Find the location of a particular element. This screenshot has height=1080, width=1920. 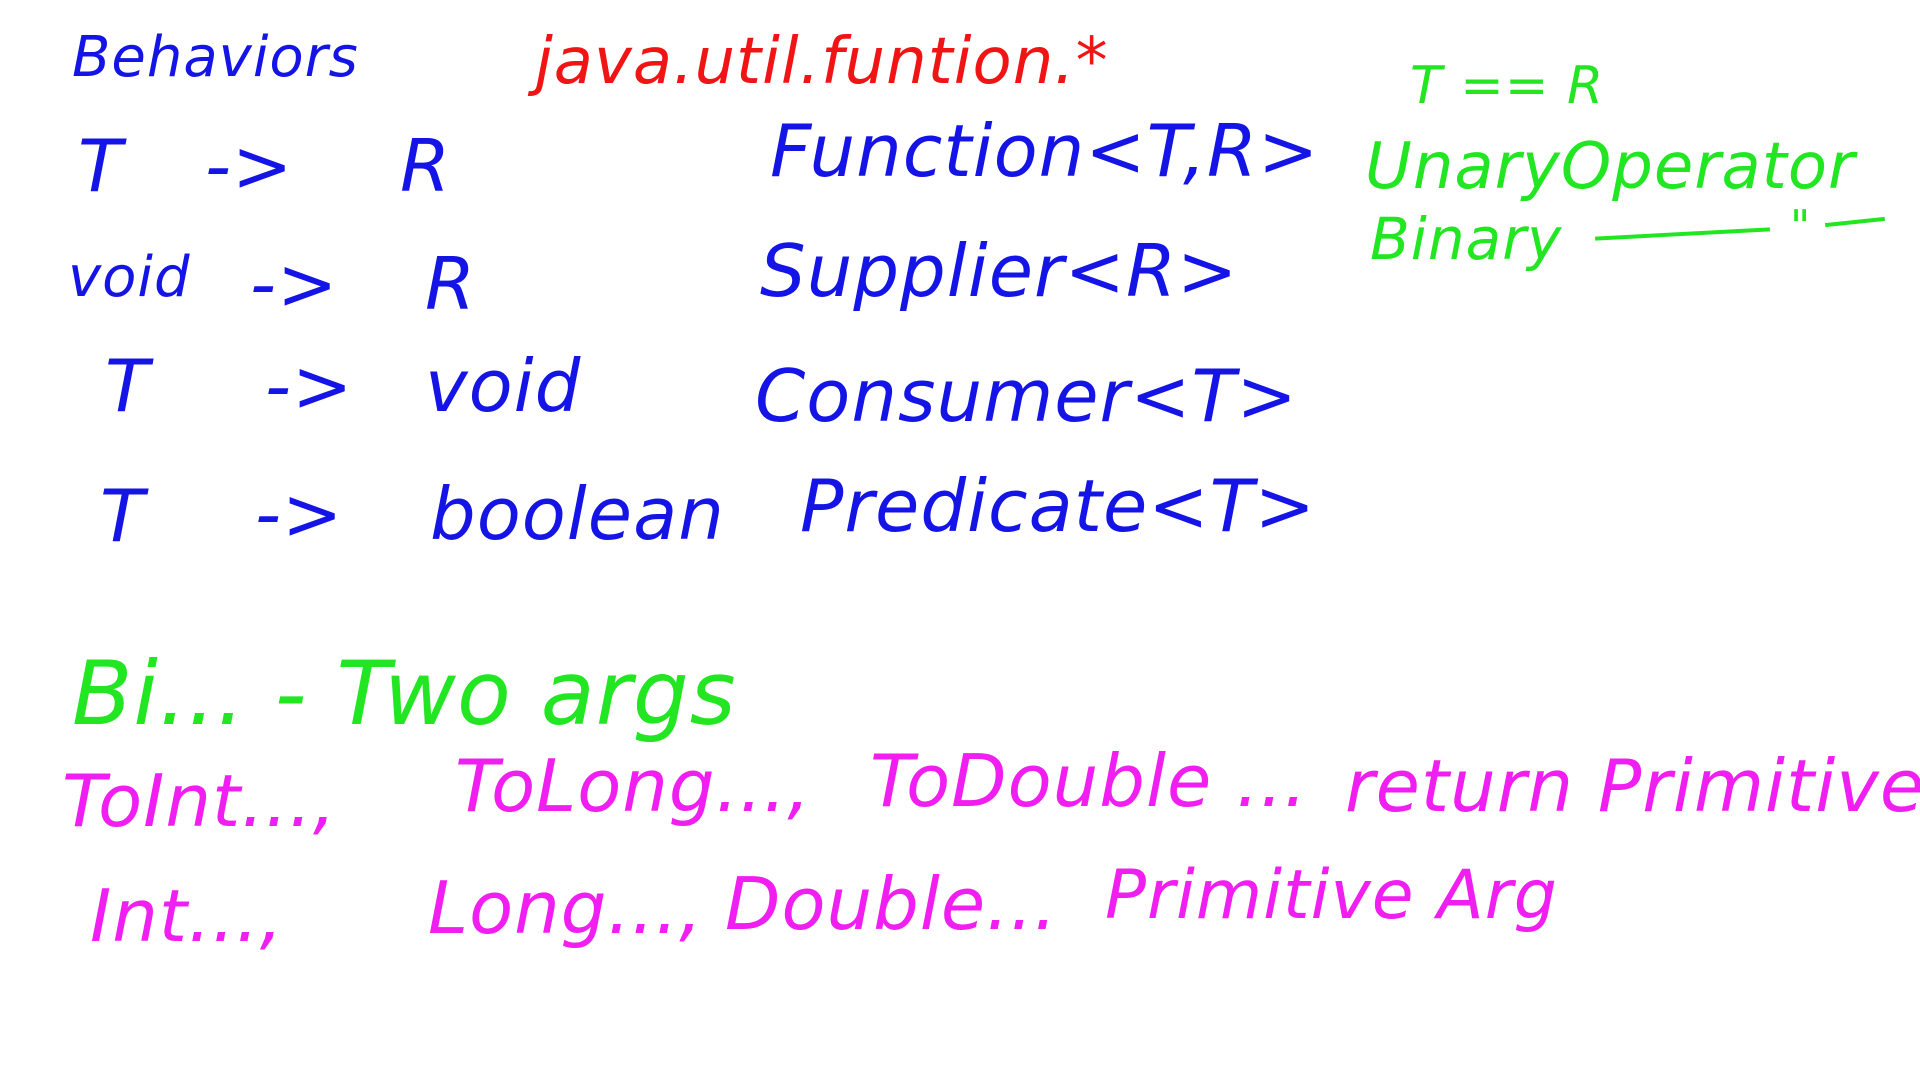

row2-interface: Supplier<R> is located at coordinates (999, 271).